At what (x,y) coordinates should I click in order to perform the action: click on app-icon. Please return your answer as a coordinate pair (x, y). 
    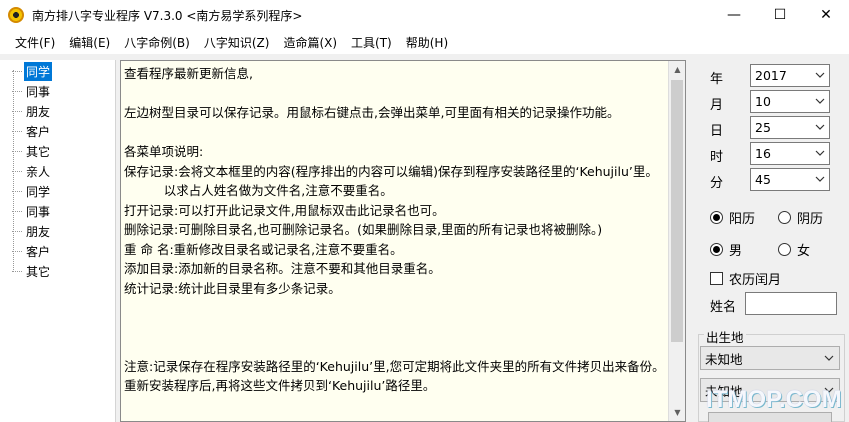
    Looking at the image, I should click on (16, 15).